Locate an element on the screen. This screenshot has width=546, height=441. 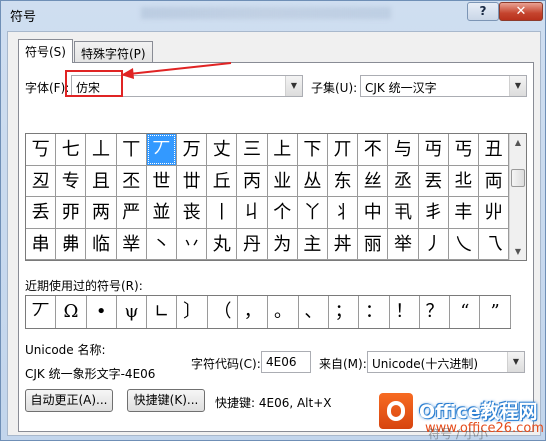
symbol-cell: 东 is located at coordinates (343, 181).